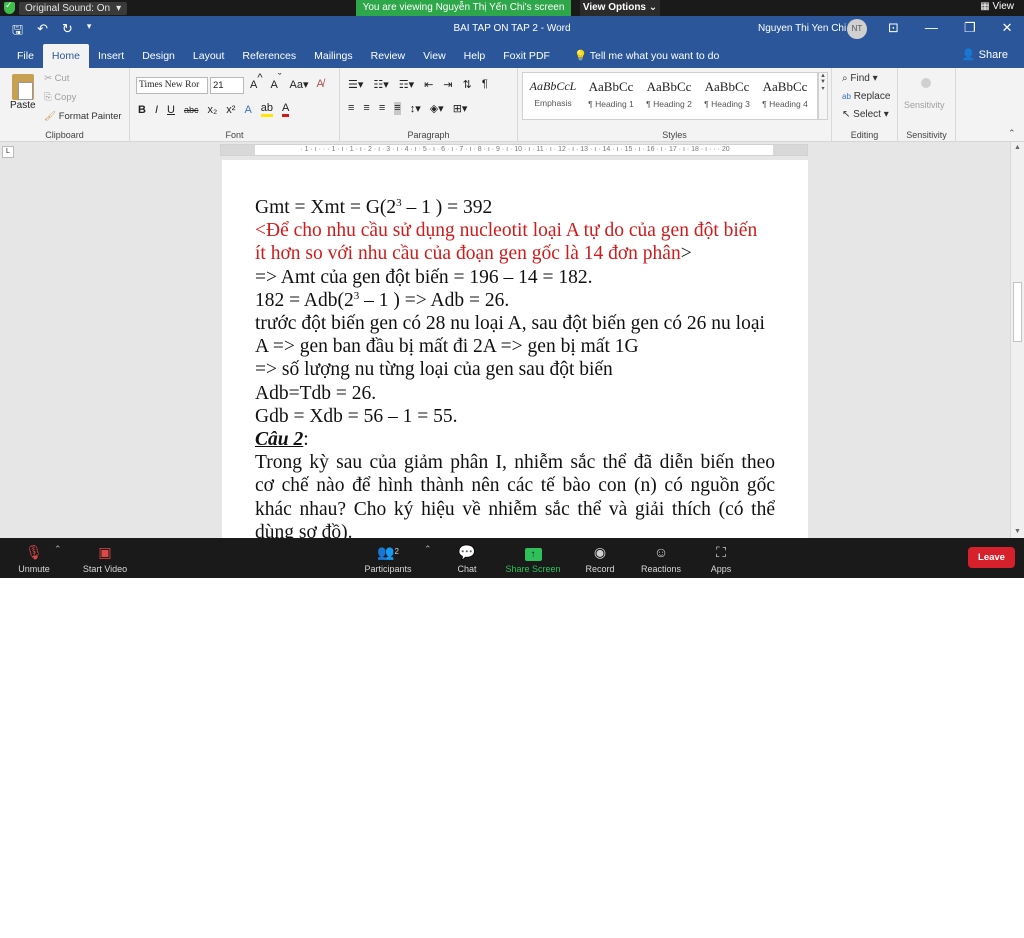 This screenshot has width=1024, height=938. Describe the element at coordinates (600, 558) in the screenshot. I see `record-button: ◉ Record` at that location.